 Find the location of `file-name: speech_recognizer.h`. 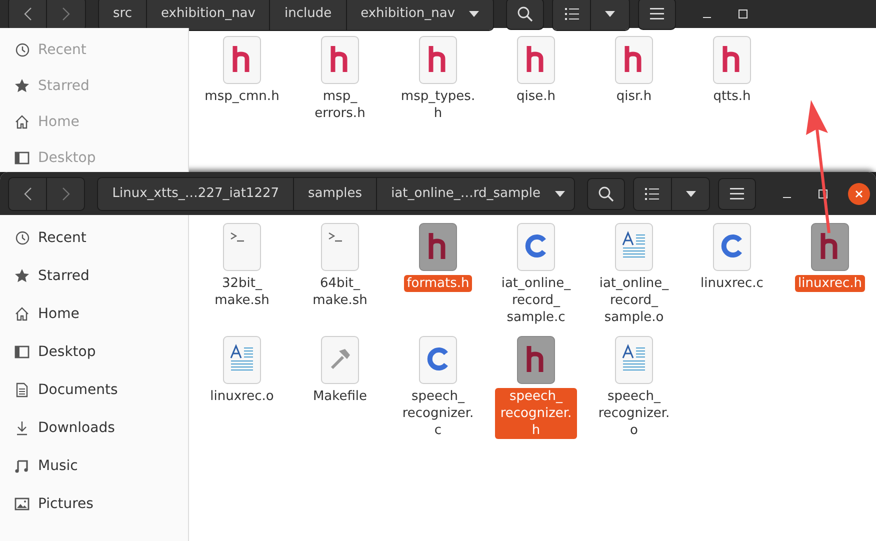

file-name: speech_recognizer.h is located at coordinates (536, 413).